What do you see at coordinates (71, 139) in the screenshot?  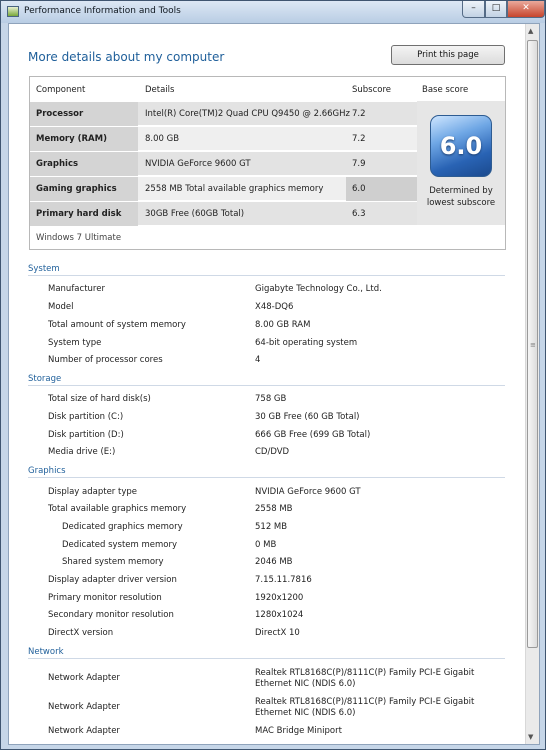 I see `category-label: Memory (RAM)` at bounding box center [71, 139].